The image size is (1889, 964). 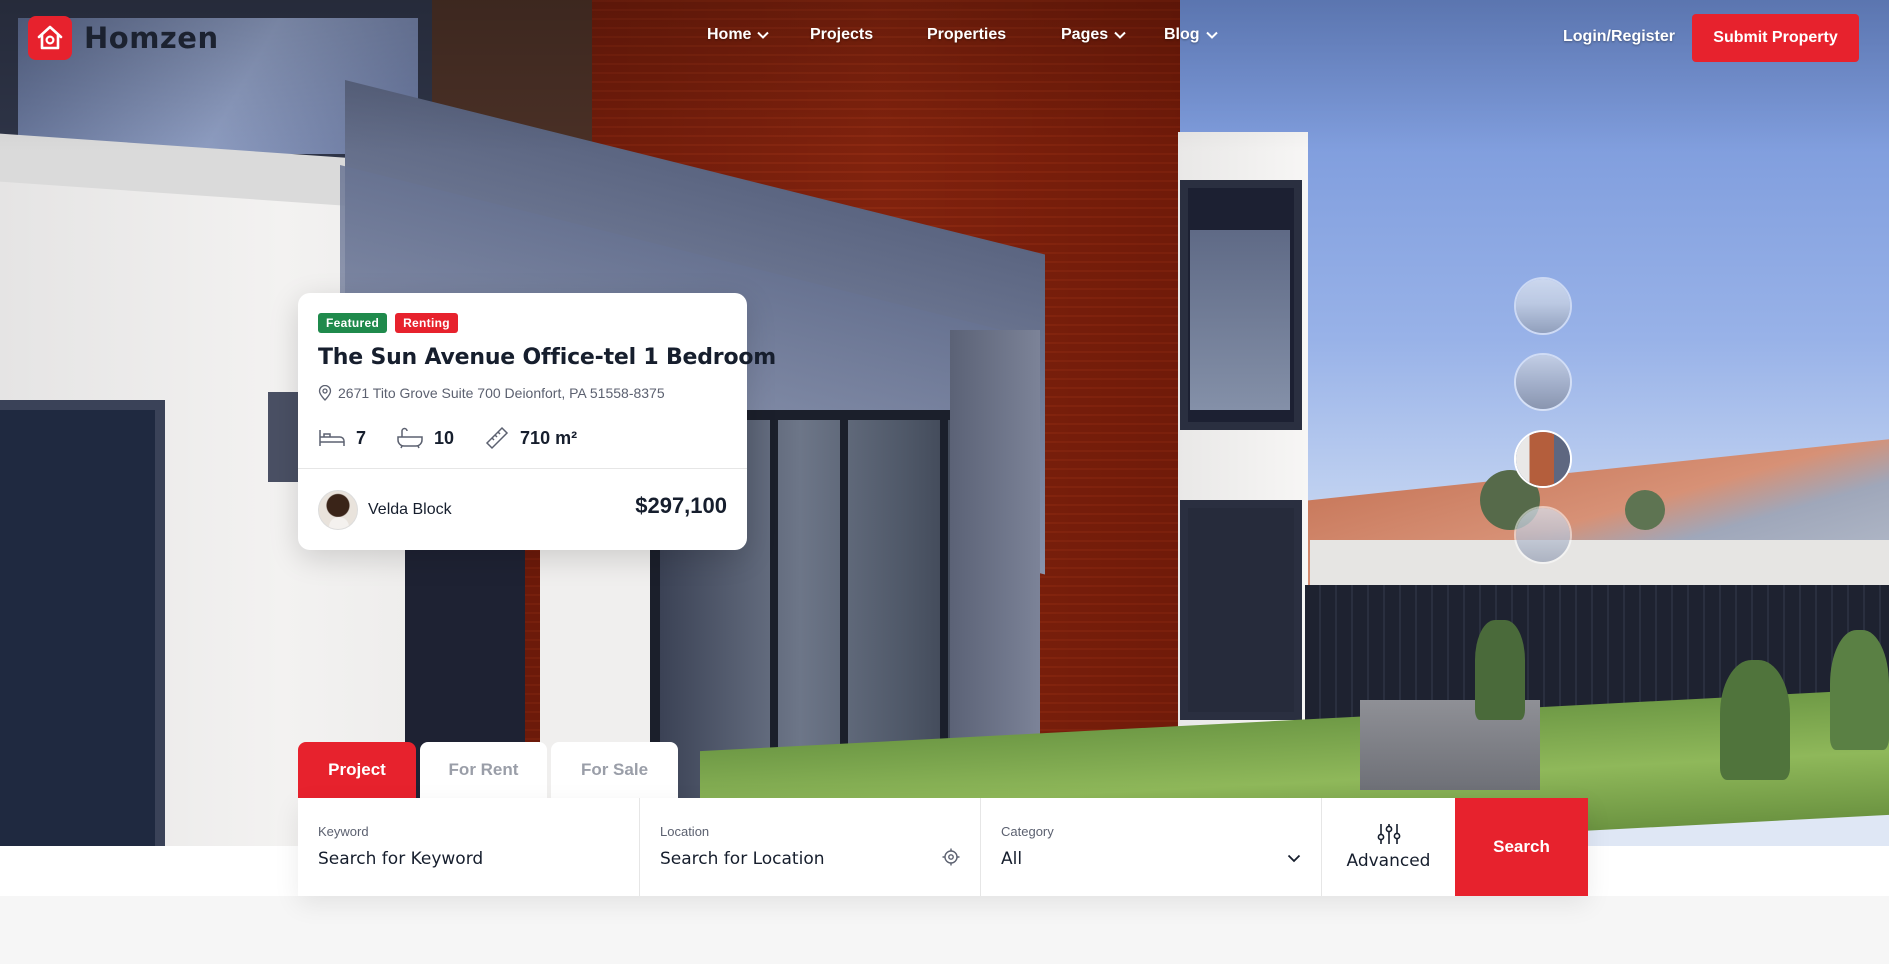 What do you see at coordinates (497, 438) in the screenshot?
I see `ruler-icon` at bounding box center [497, 438].